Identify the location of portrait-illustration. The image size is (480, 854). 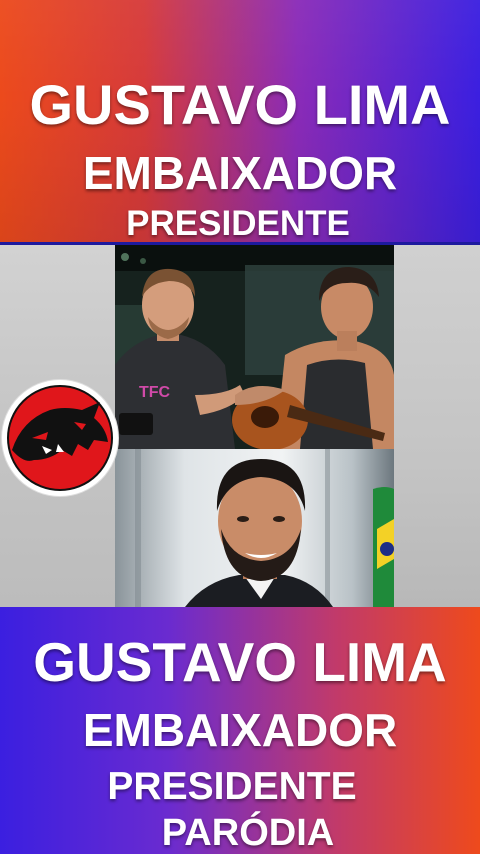
(254, 528).